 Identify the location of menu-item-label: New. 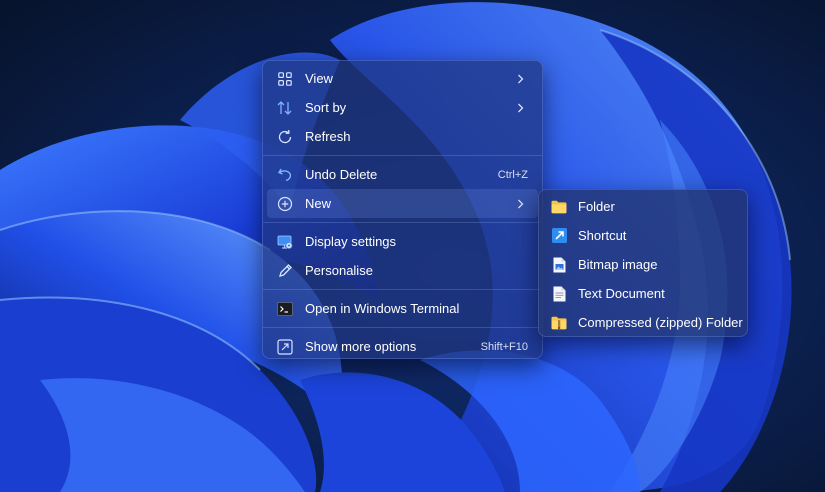
(318, 203).